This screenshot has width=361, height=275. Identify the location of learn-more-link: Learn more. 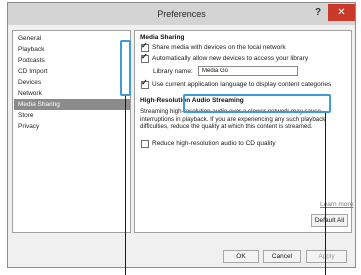
(336, 204).